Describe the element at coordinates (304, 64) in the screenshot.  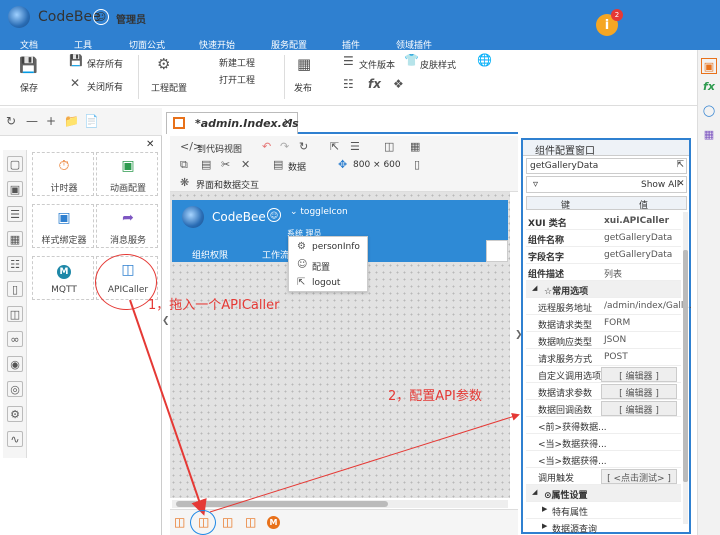
I see `publish-icon: ▦` at that location.